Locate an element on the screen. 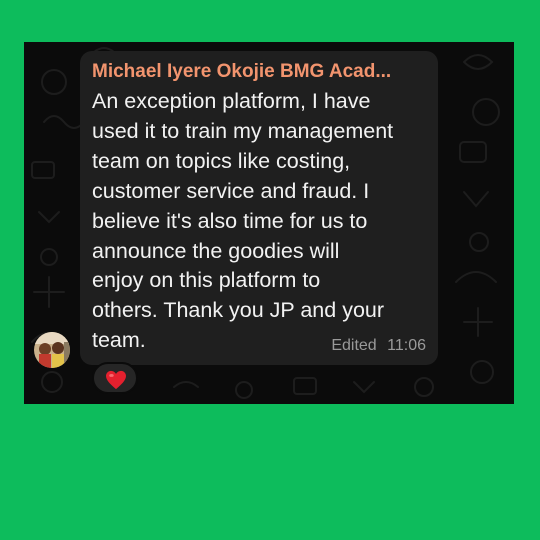 Image resolution: width=540 pixels, height=540 pixels. message-line: team on topics like costing, is located at coordinates (221, 160).